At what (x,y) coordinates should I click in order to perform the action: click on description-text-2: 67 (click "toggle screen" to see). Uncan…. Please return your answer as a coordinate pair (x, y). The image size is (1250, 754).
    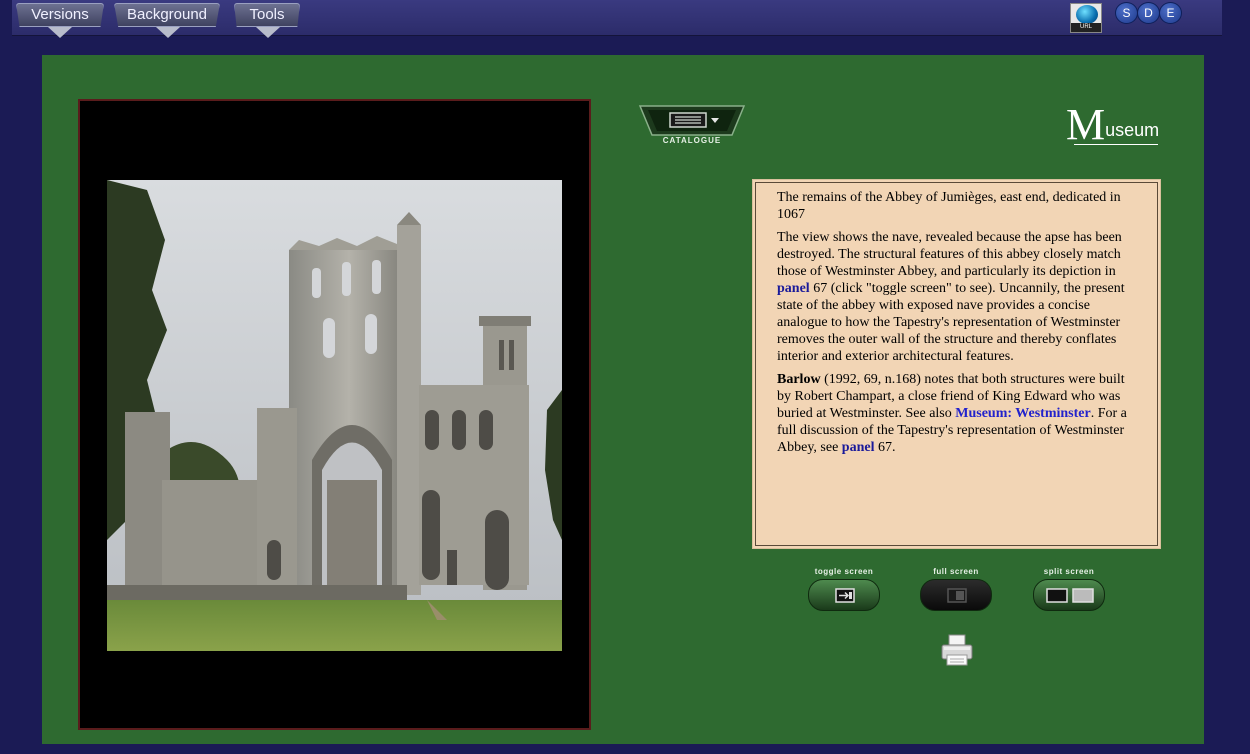
    Looking at the image, I should click on (951, 322).